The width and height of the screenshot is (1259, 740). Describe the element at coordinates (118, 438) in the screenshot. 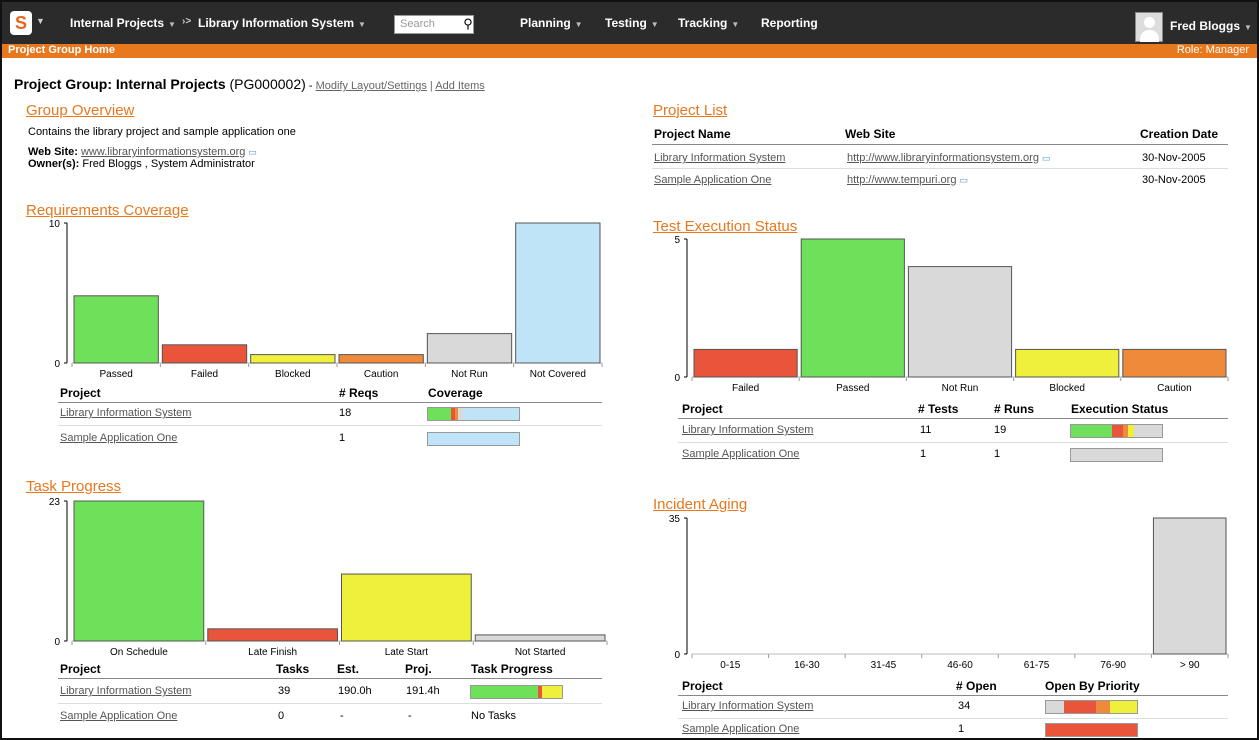

I see `req-project-link: Sample Application One` at that location.